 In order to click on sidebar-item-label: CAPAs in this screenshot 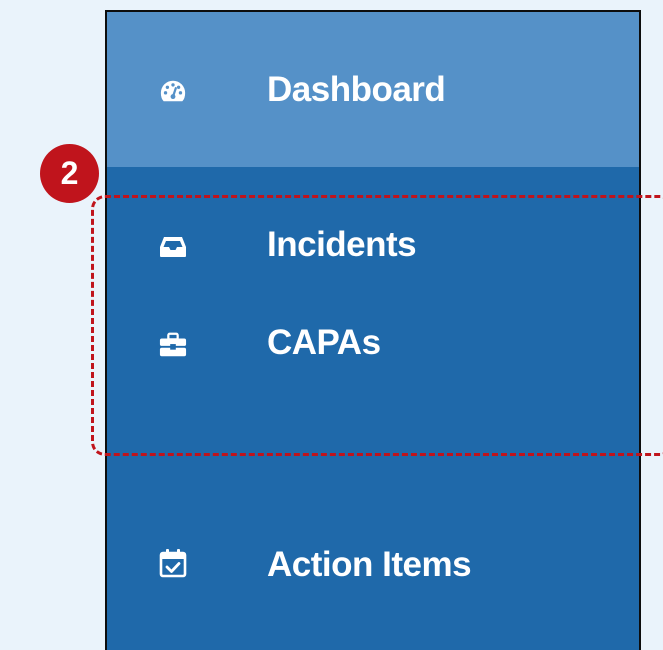, I will do `click(324, 342)`.